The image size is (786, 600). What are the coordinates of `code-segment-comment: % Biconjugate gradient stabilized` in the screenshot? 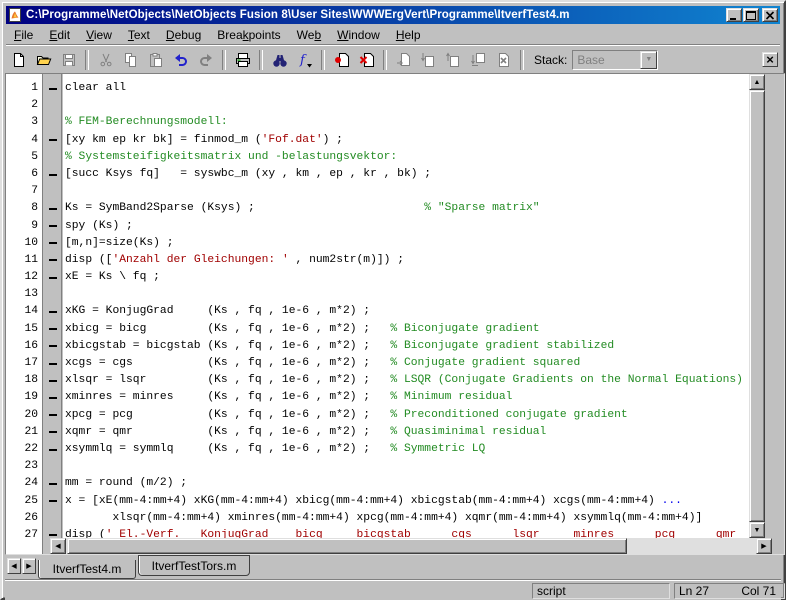 It's located at (492, 345).